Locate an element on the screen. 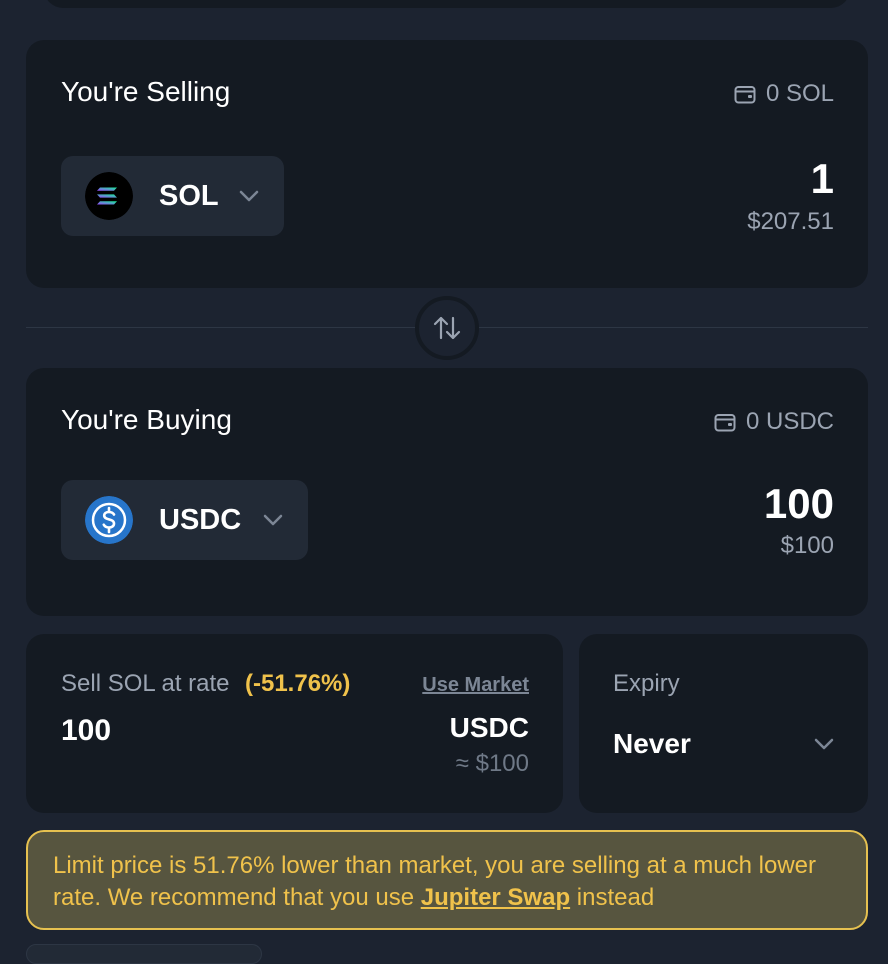 The image size is (888, 964). buy-token-selector: USDC is located at coordinates (184, 520).